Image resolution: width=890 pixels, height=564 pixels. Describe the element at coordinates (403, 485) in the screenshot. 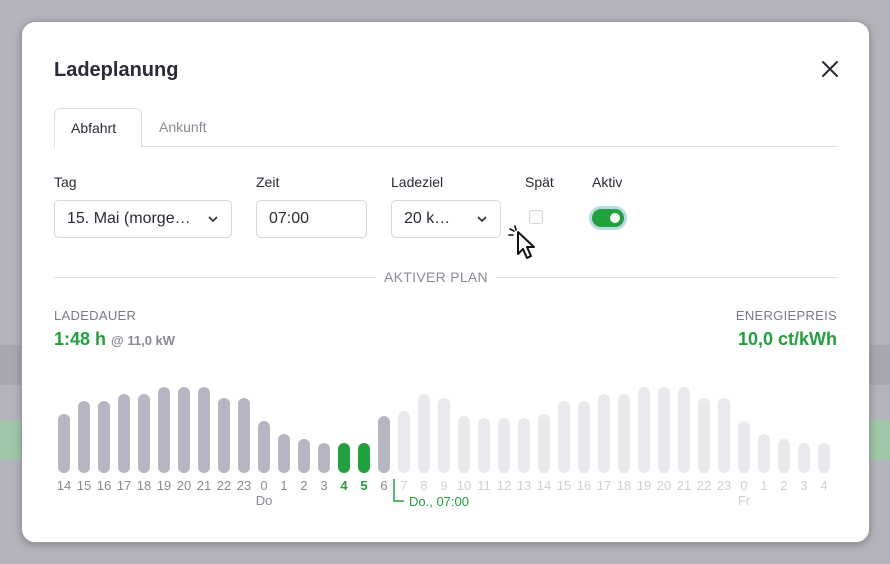

I see `chart-tick-label: 7` at that location.